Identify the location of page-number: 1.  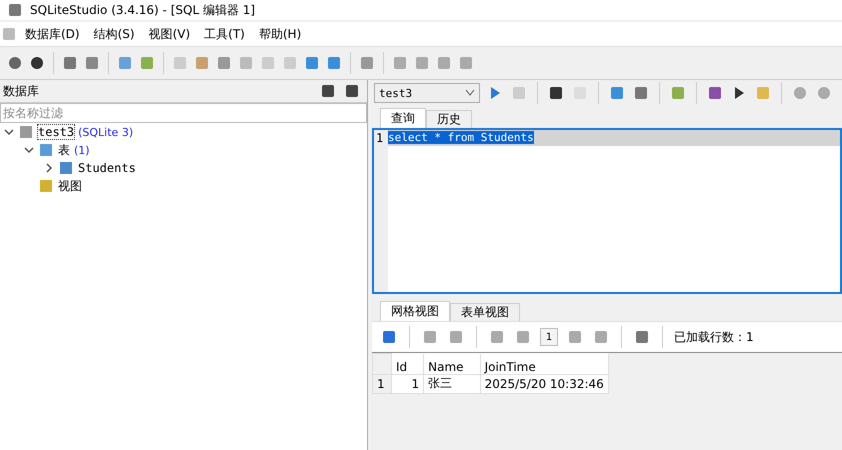
(549, 337).